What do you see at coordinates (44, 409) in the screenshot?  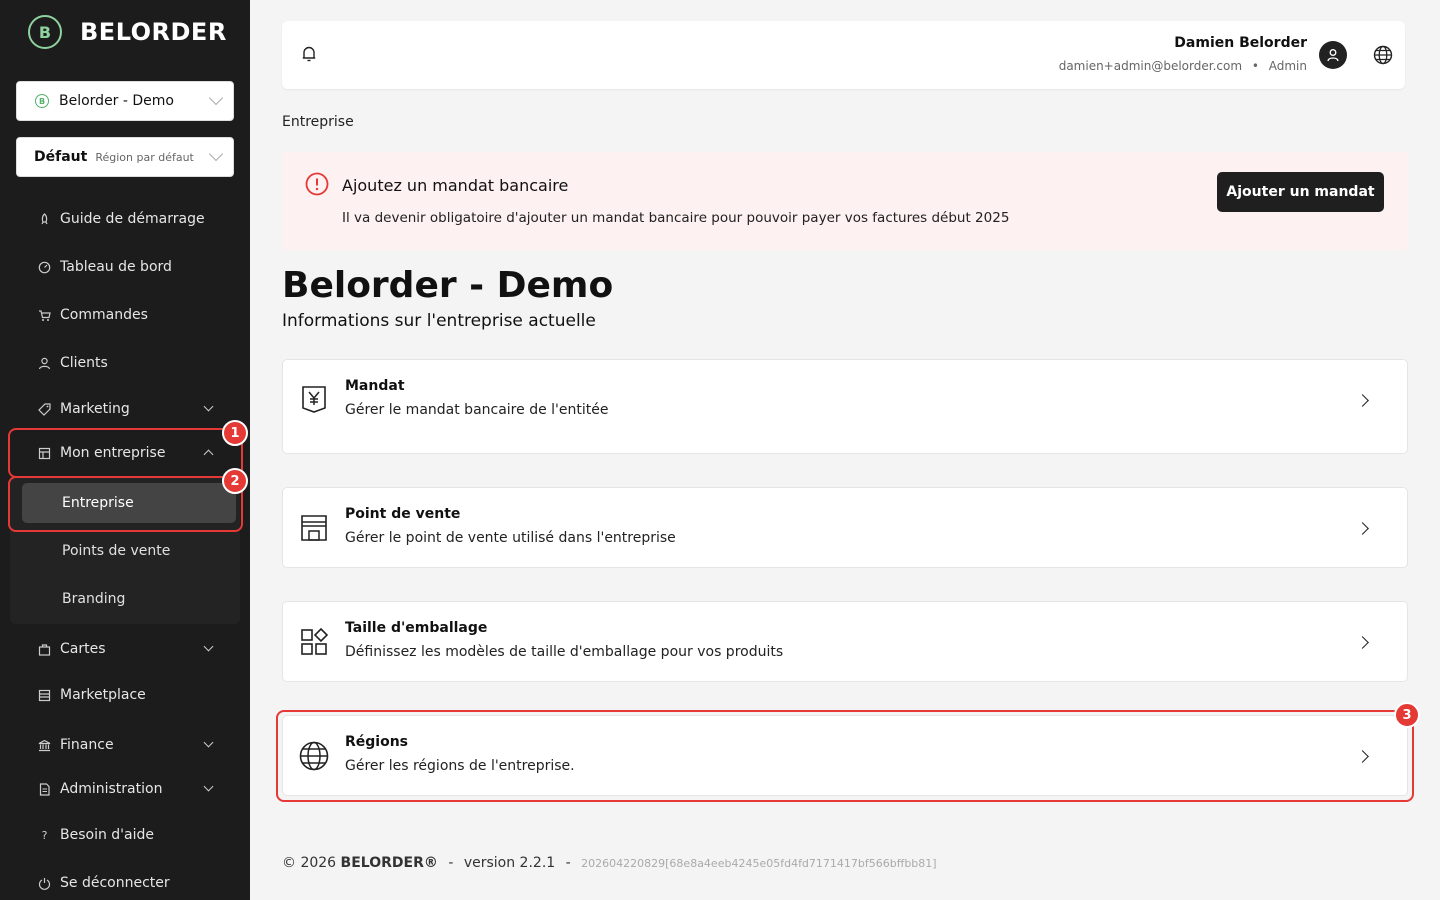 I see `tag-icon` at bounding box center [44, 409].